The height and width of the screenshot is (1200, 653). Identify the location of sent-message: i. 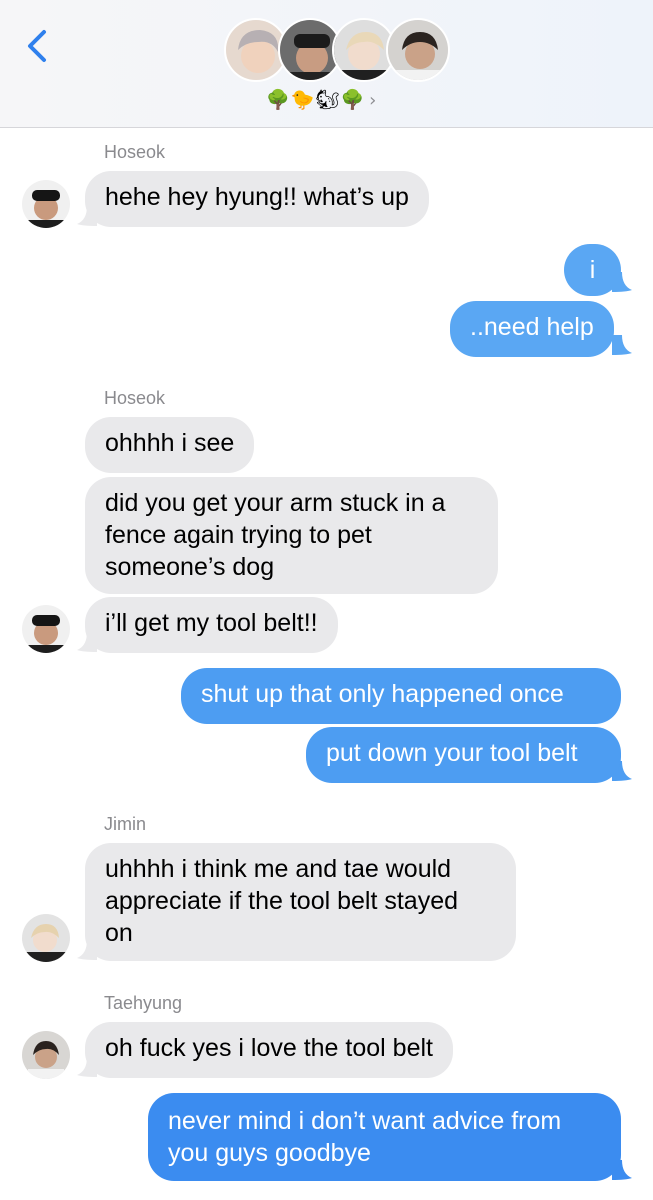
(592, 270).